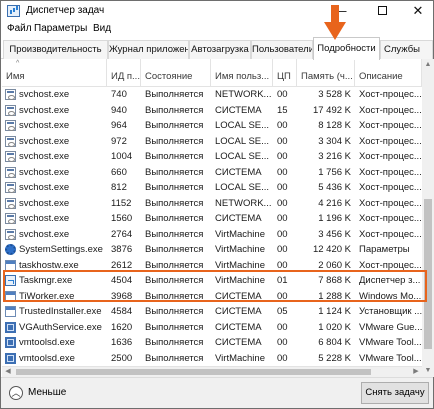 This screenshot has width=434, height=409. I want to click on horizontal-scroll-thumb, so click(193, 372).